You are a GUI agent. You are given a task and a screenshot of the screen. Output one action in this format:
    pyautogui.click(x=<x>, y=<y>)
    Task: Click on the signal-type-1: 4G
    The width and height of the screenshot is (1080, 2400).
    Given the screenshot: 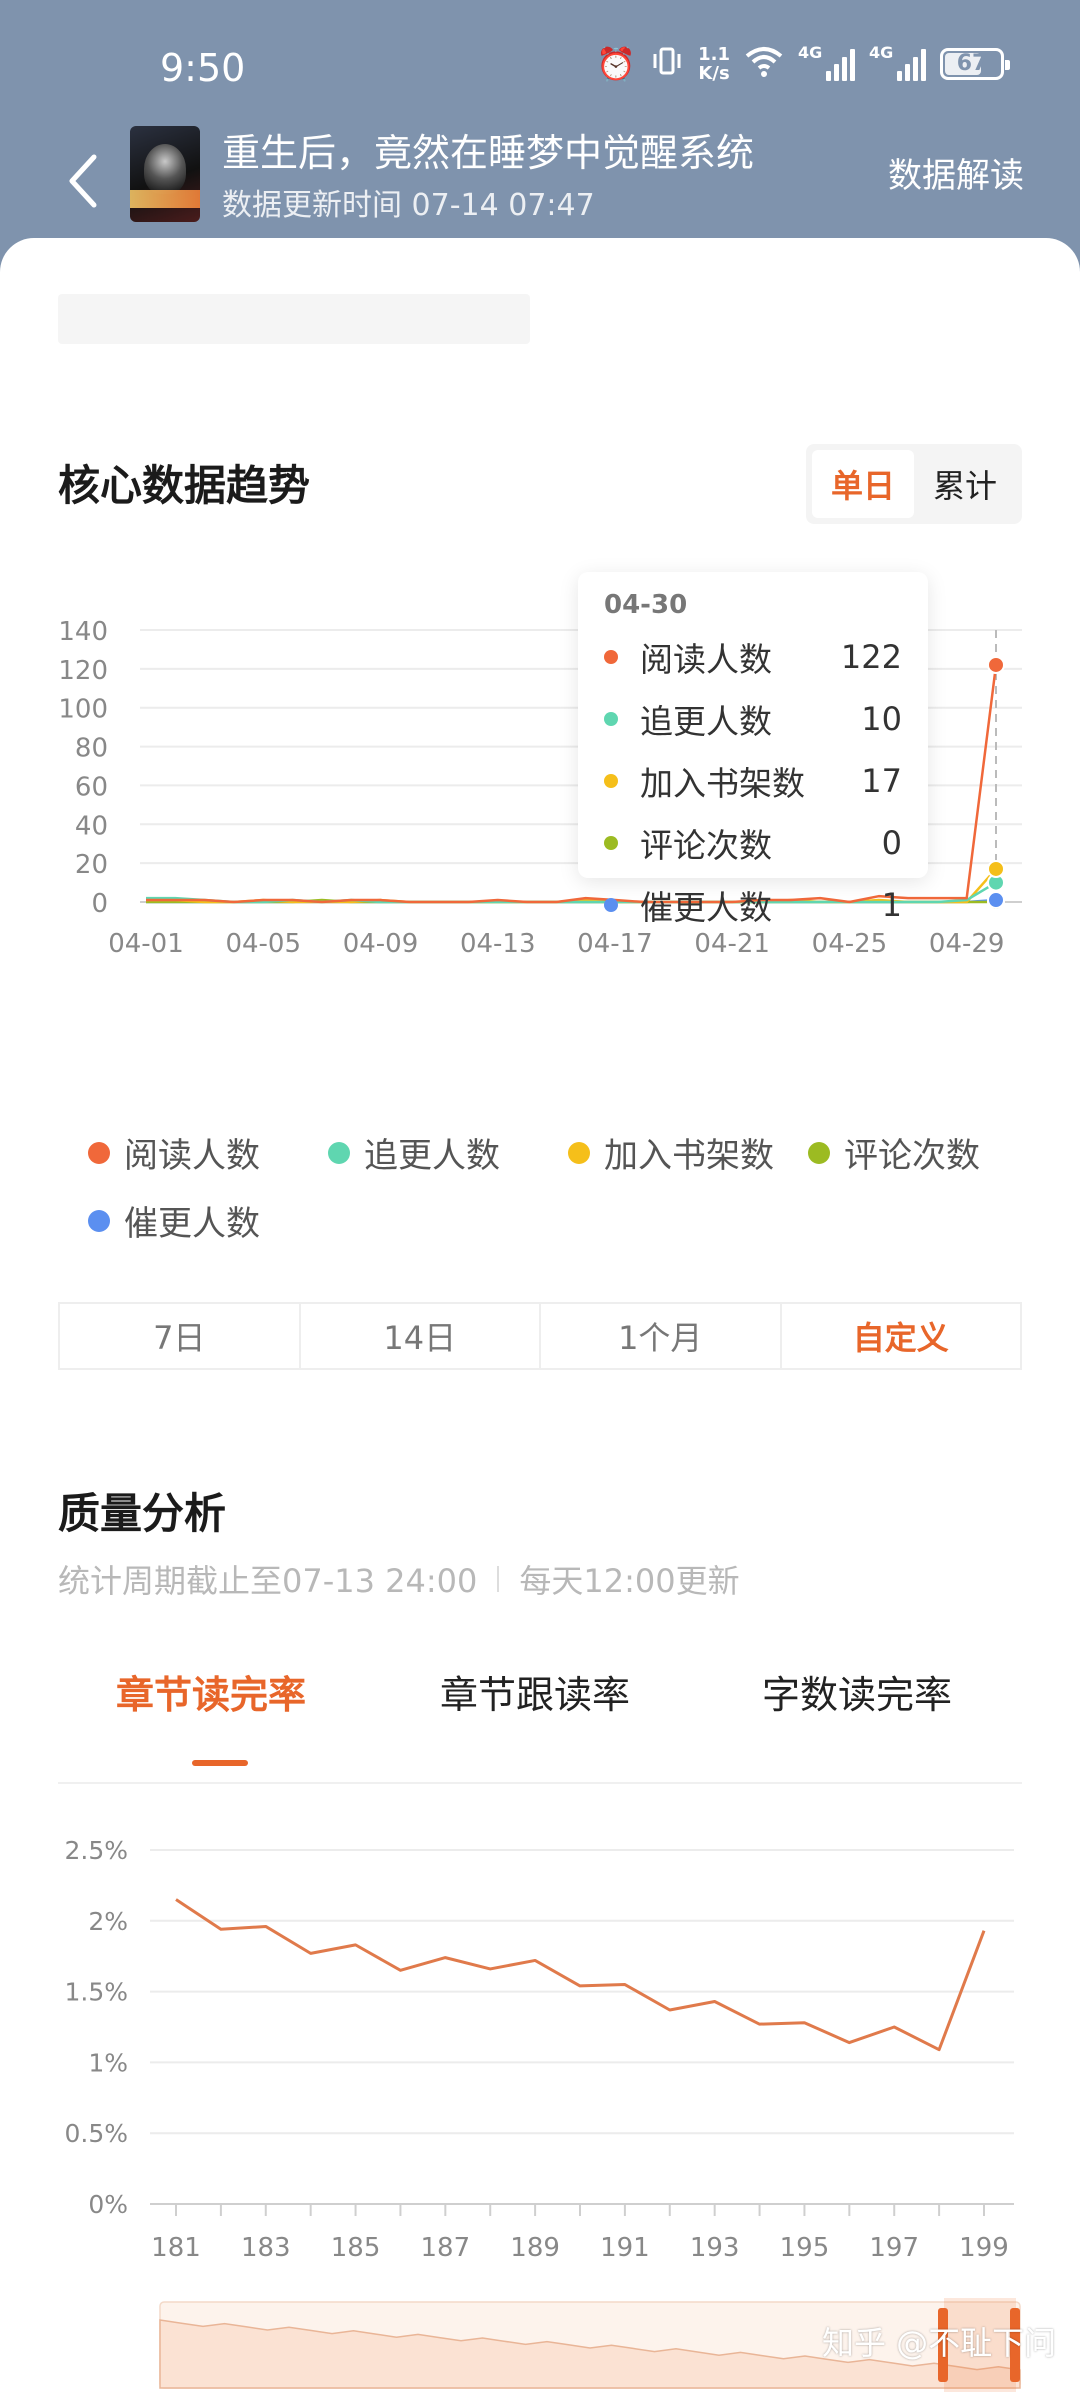 What is the action you would take?
    pyautogui.click(x=810, y=52)
    